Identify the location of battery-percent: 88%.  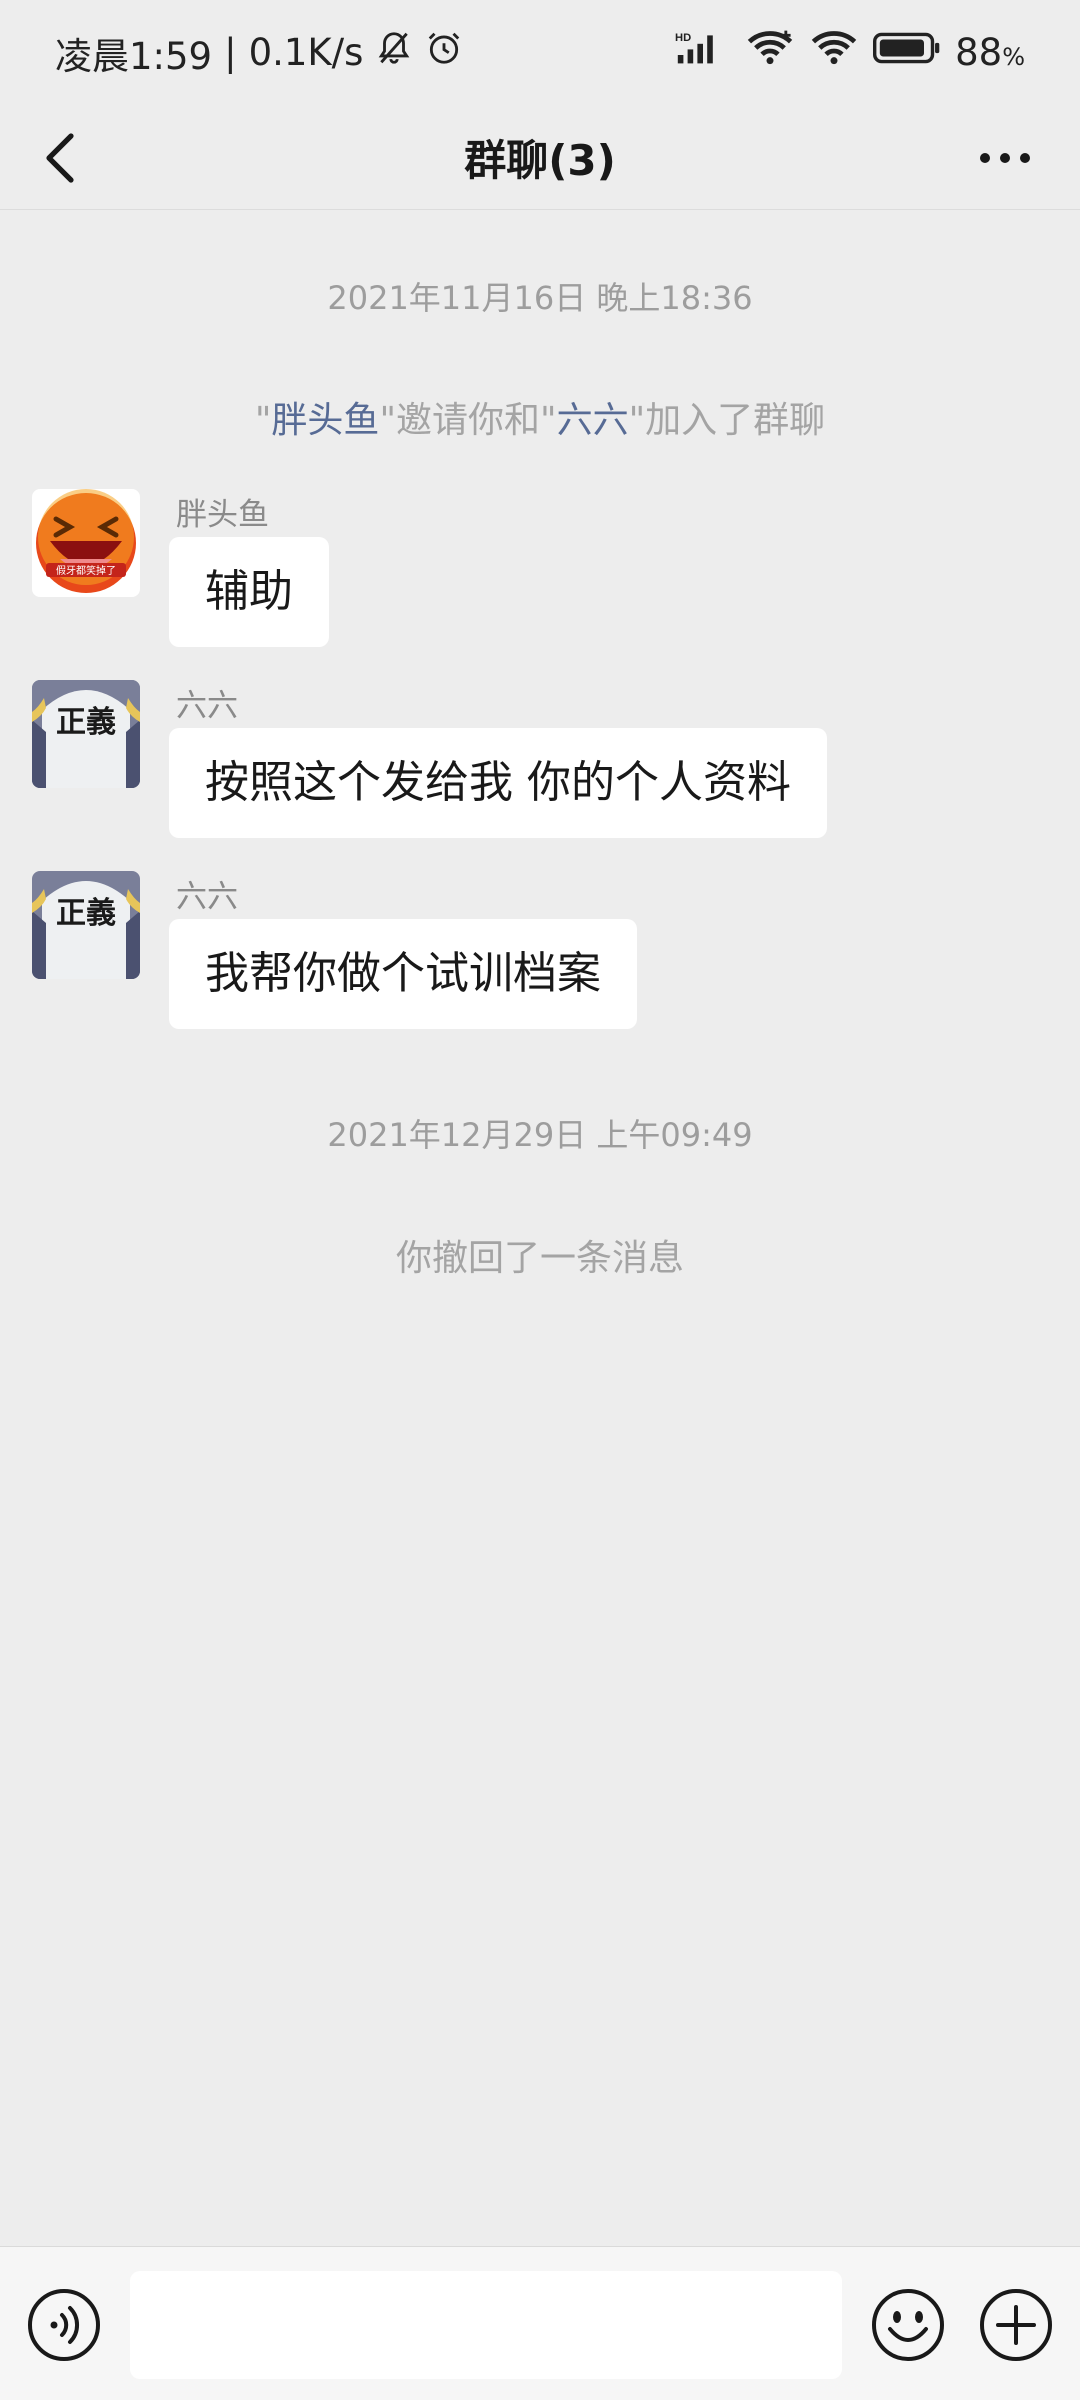
(990, 52).